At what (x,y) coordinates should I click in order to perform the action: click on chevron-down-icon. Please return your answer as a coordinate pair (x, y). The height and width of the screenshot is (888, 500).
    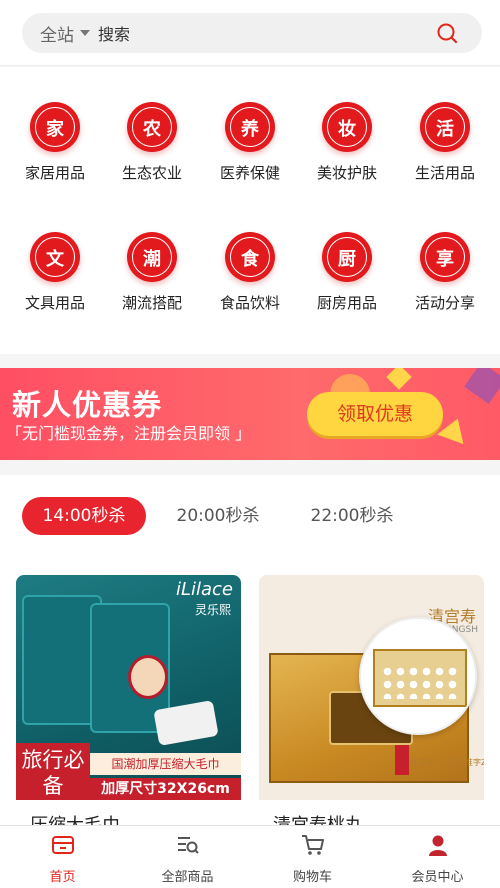
    Looking at the image, I should click on (85, 33).